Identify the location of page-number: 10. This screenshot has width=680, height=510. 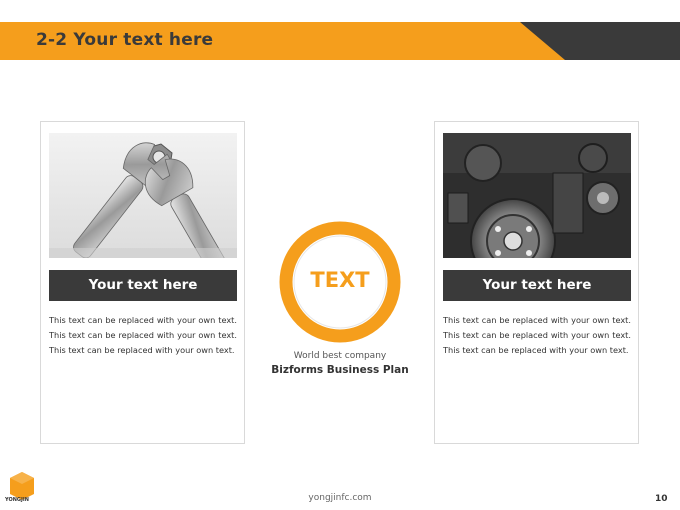
(661, 499).